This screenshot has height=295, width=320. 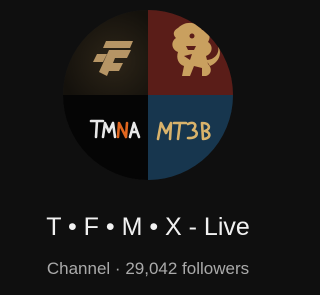 What do you see at coordinates (115, 129) in the screenshot?
I see `tmna-logo-icon` at bounding box center [115, 129].